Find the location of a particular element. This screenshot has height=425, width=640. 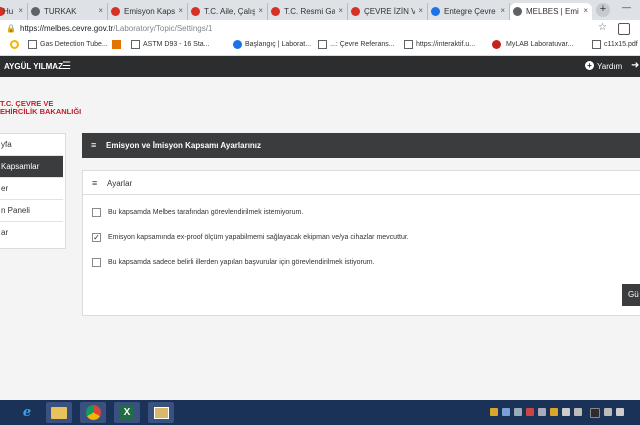

sidebar: yfa Kapsamlar er n Paneli ar is located at coordinates (33, 191).